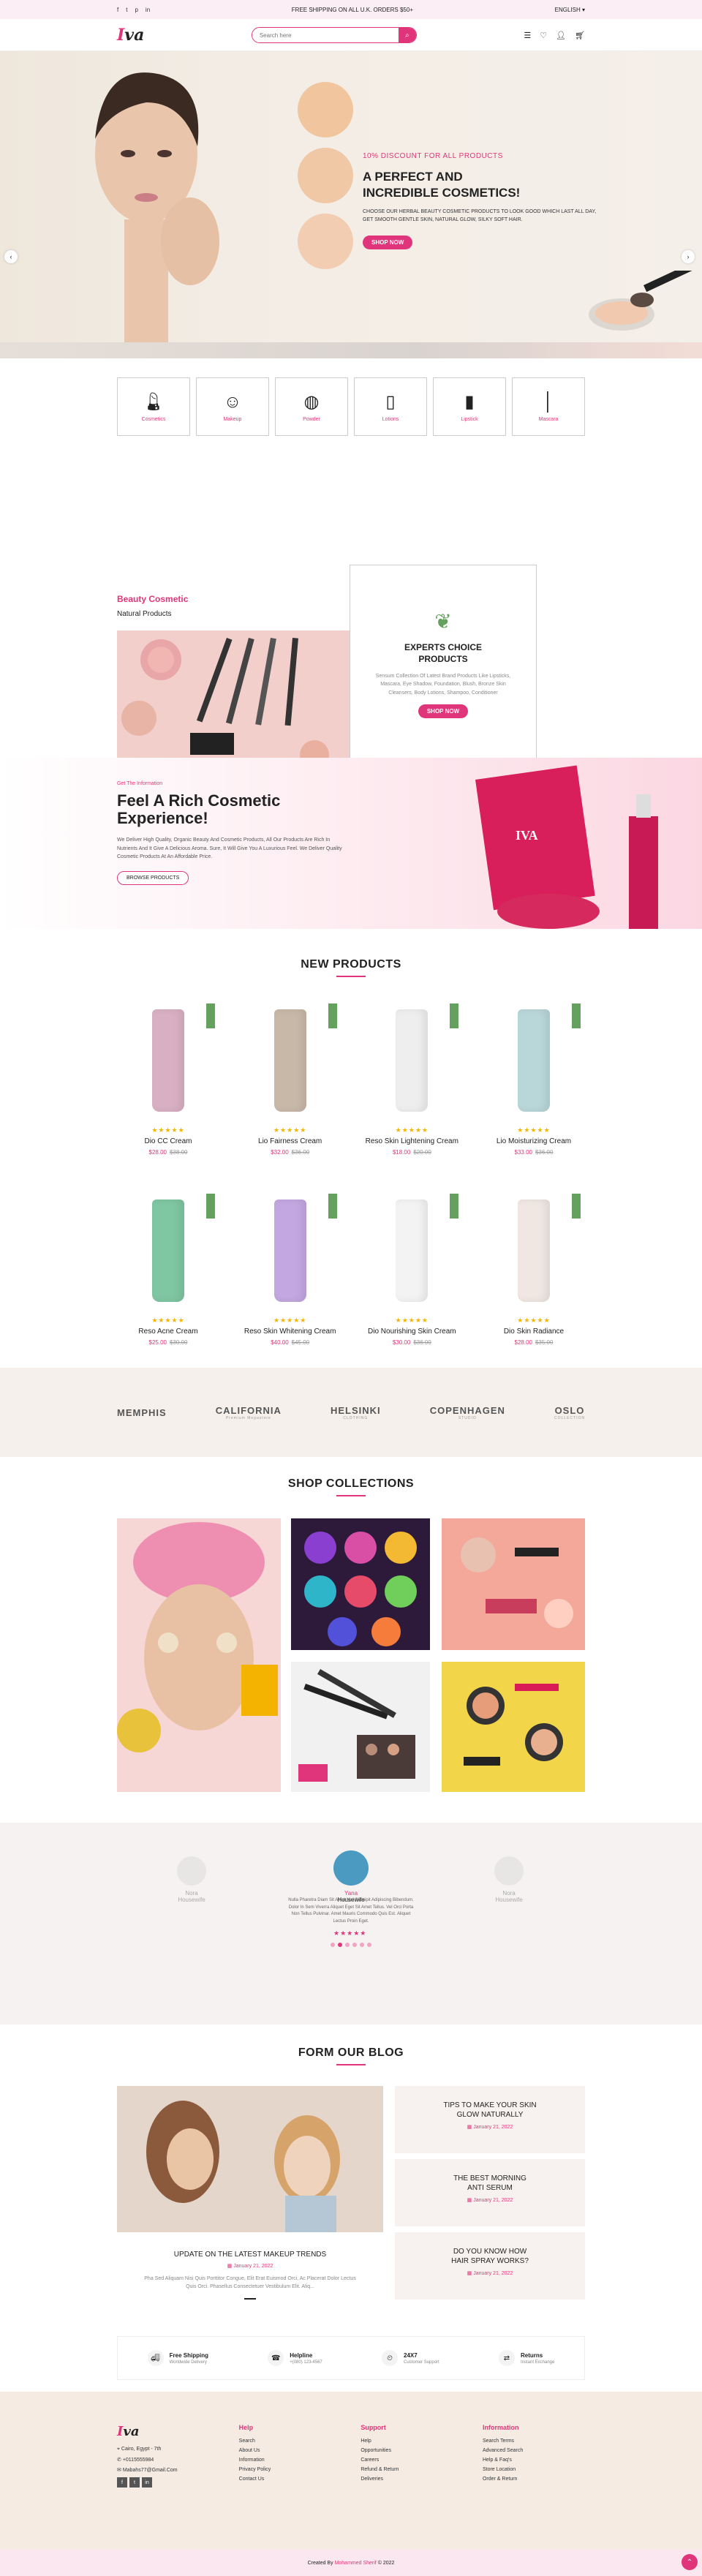 The image size is (702, 2576). Describe the element at coordinates (290, 2450) in the screenshot. I see `footer-link: About Us` at that location.